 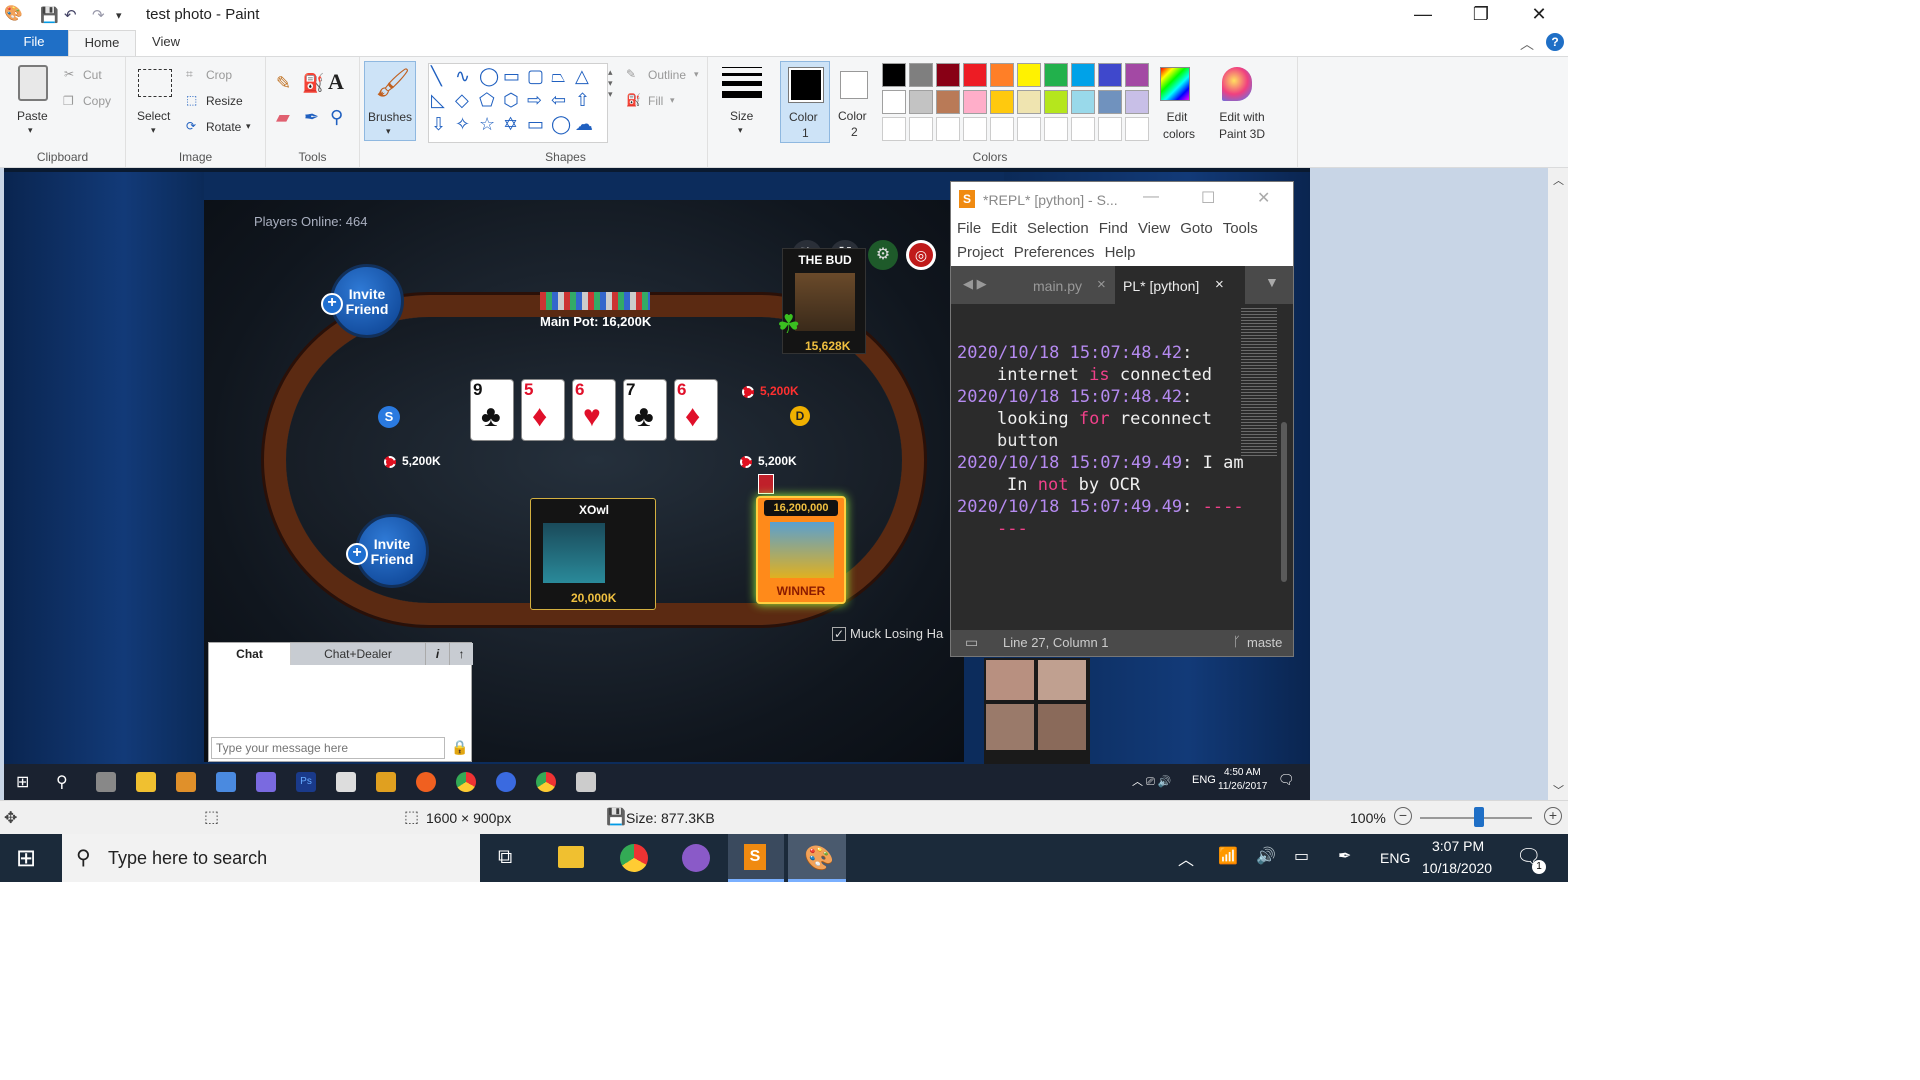 What do you see at coordinates (980, 252) in the screenshot?
I see `sublime-menu-item: Project` at bounding box center [980, 252].